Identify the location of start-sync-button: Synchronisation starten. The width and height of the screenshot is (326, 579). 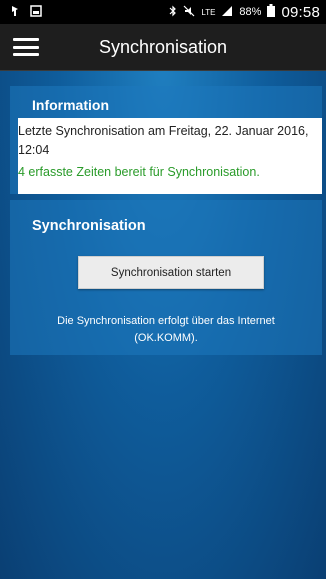
(171, 272).